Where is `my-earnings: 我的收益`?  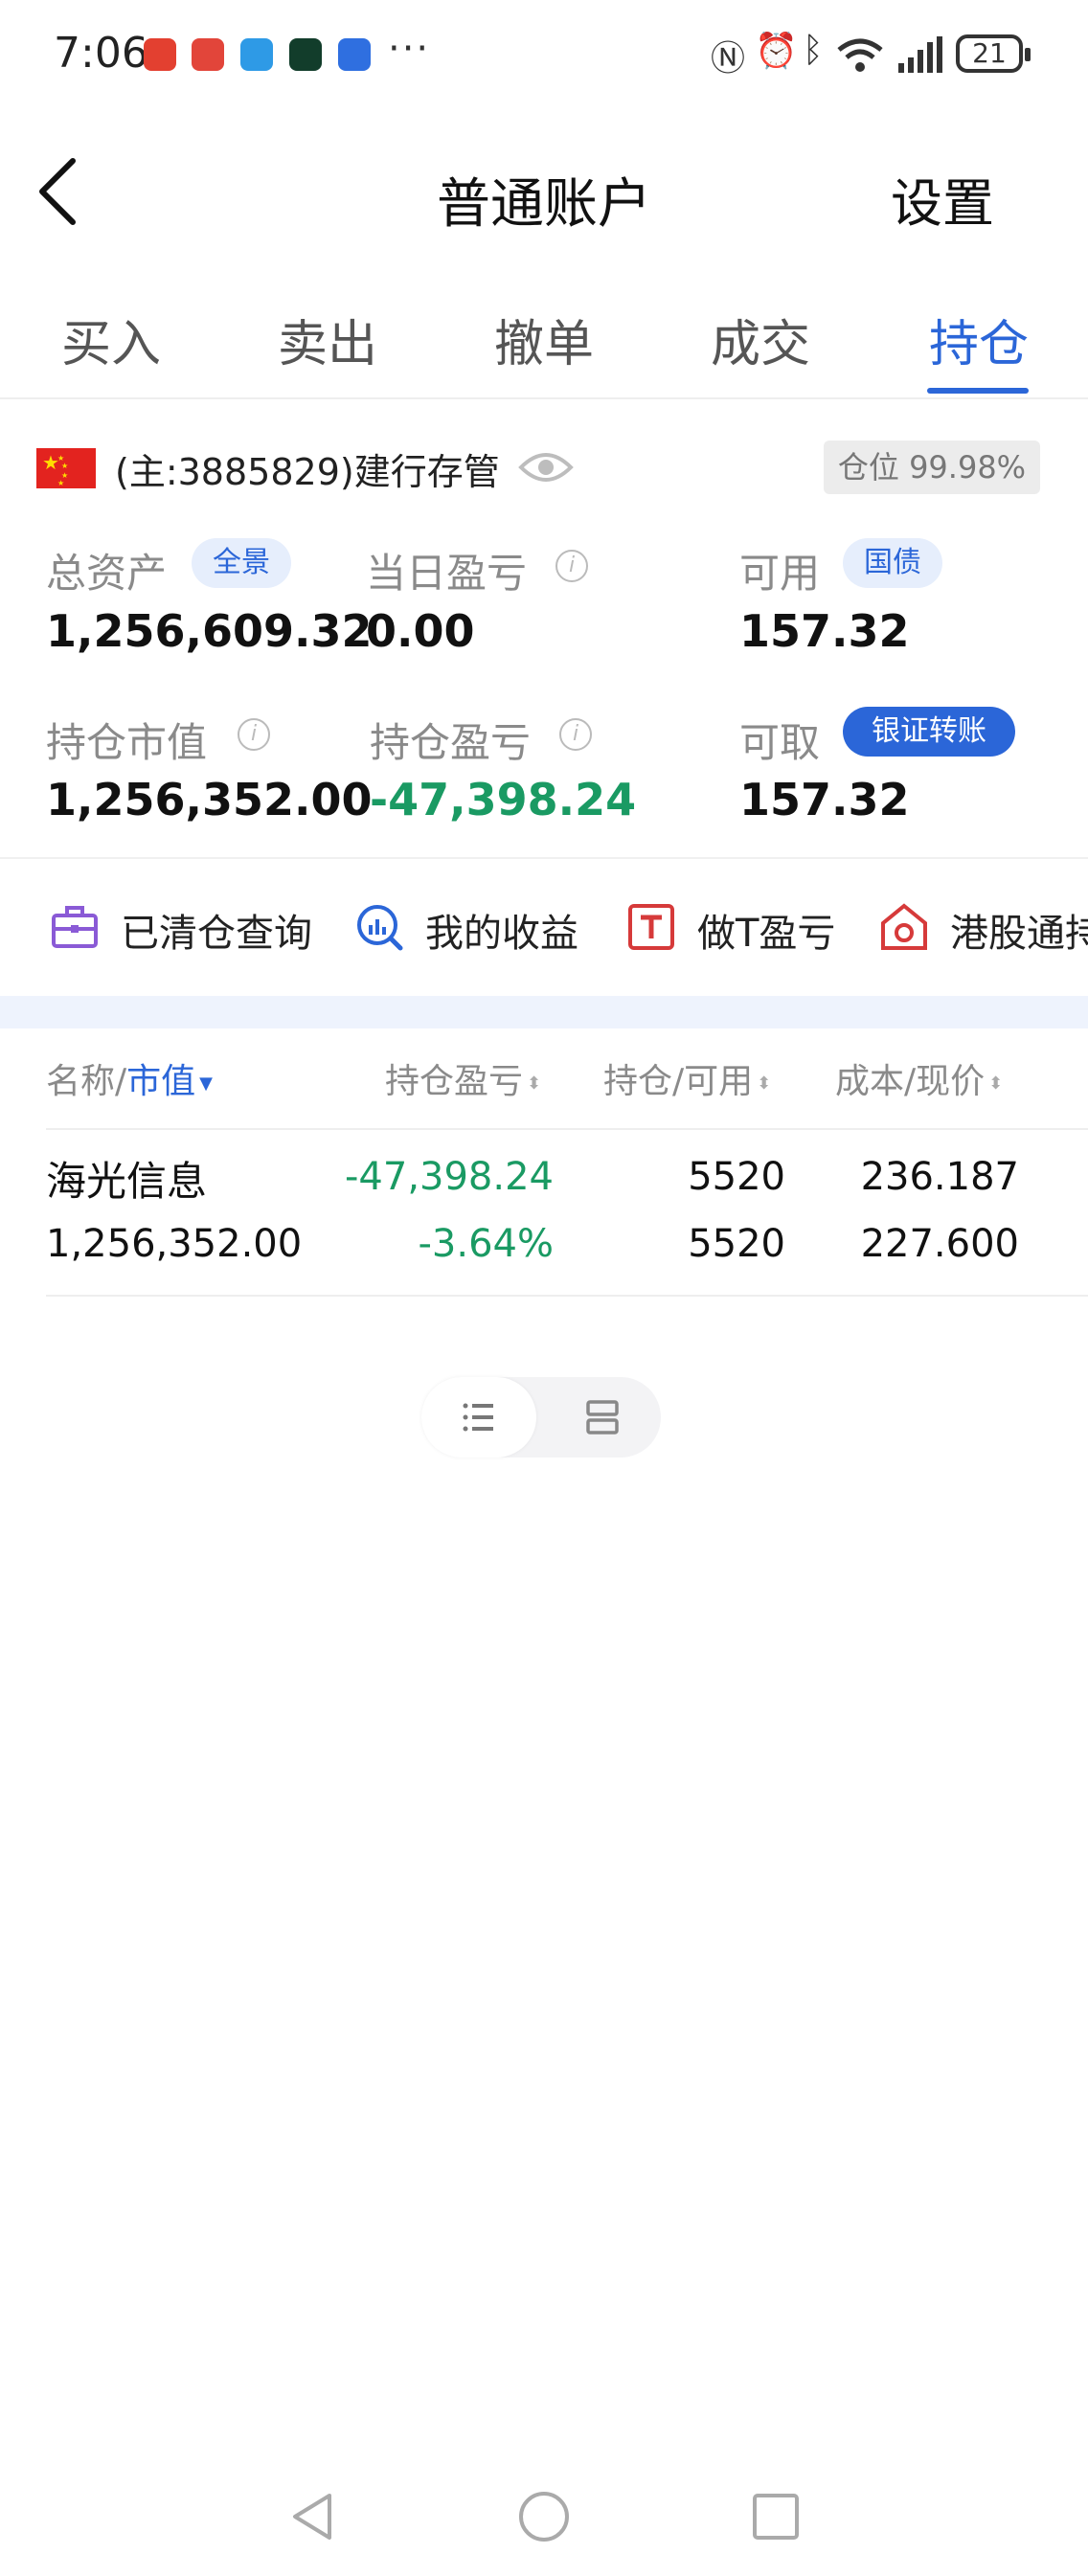
my-earnings: 我的收益 is located at coordinates (469, 929).